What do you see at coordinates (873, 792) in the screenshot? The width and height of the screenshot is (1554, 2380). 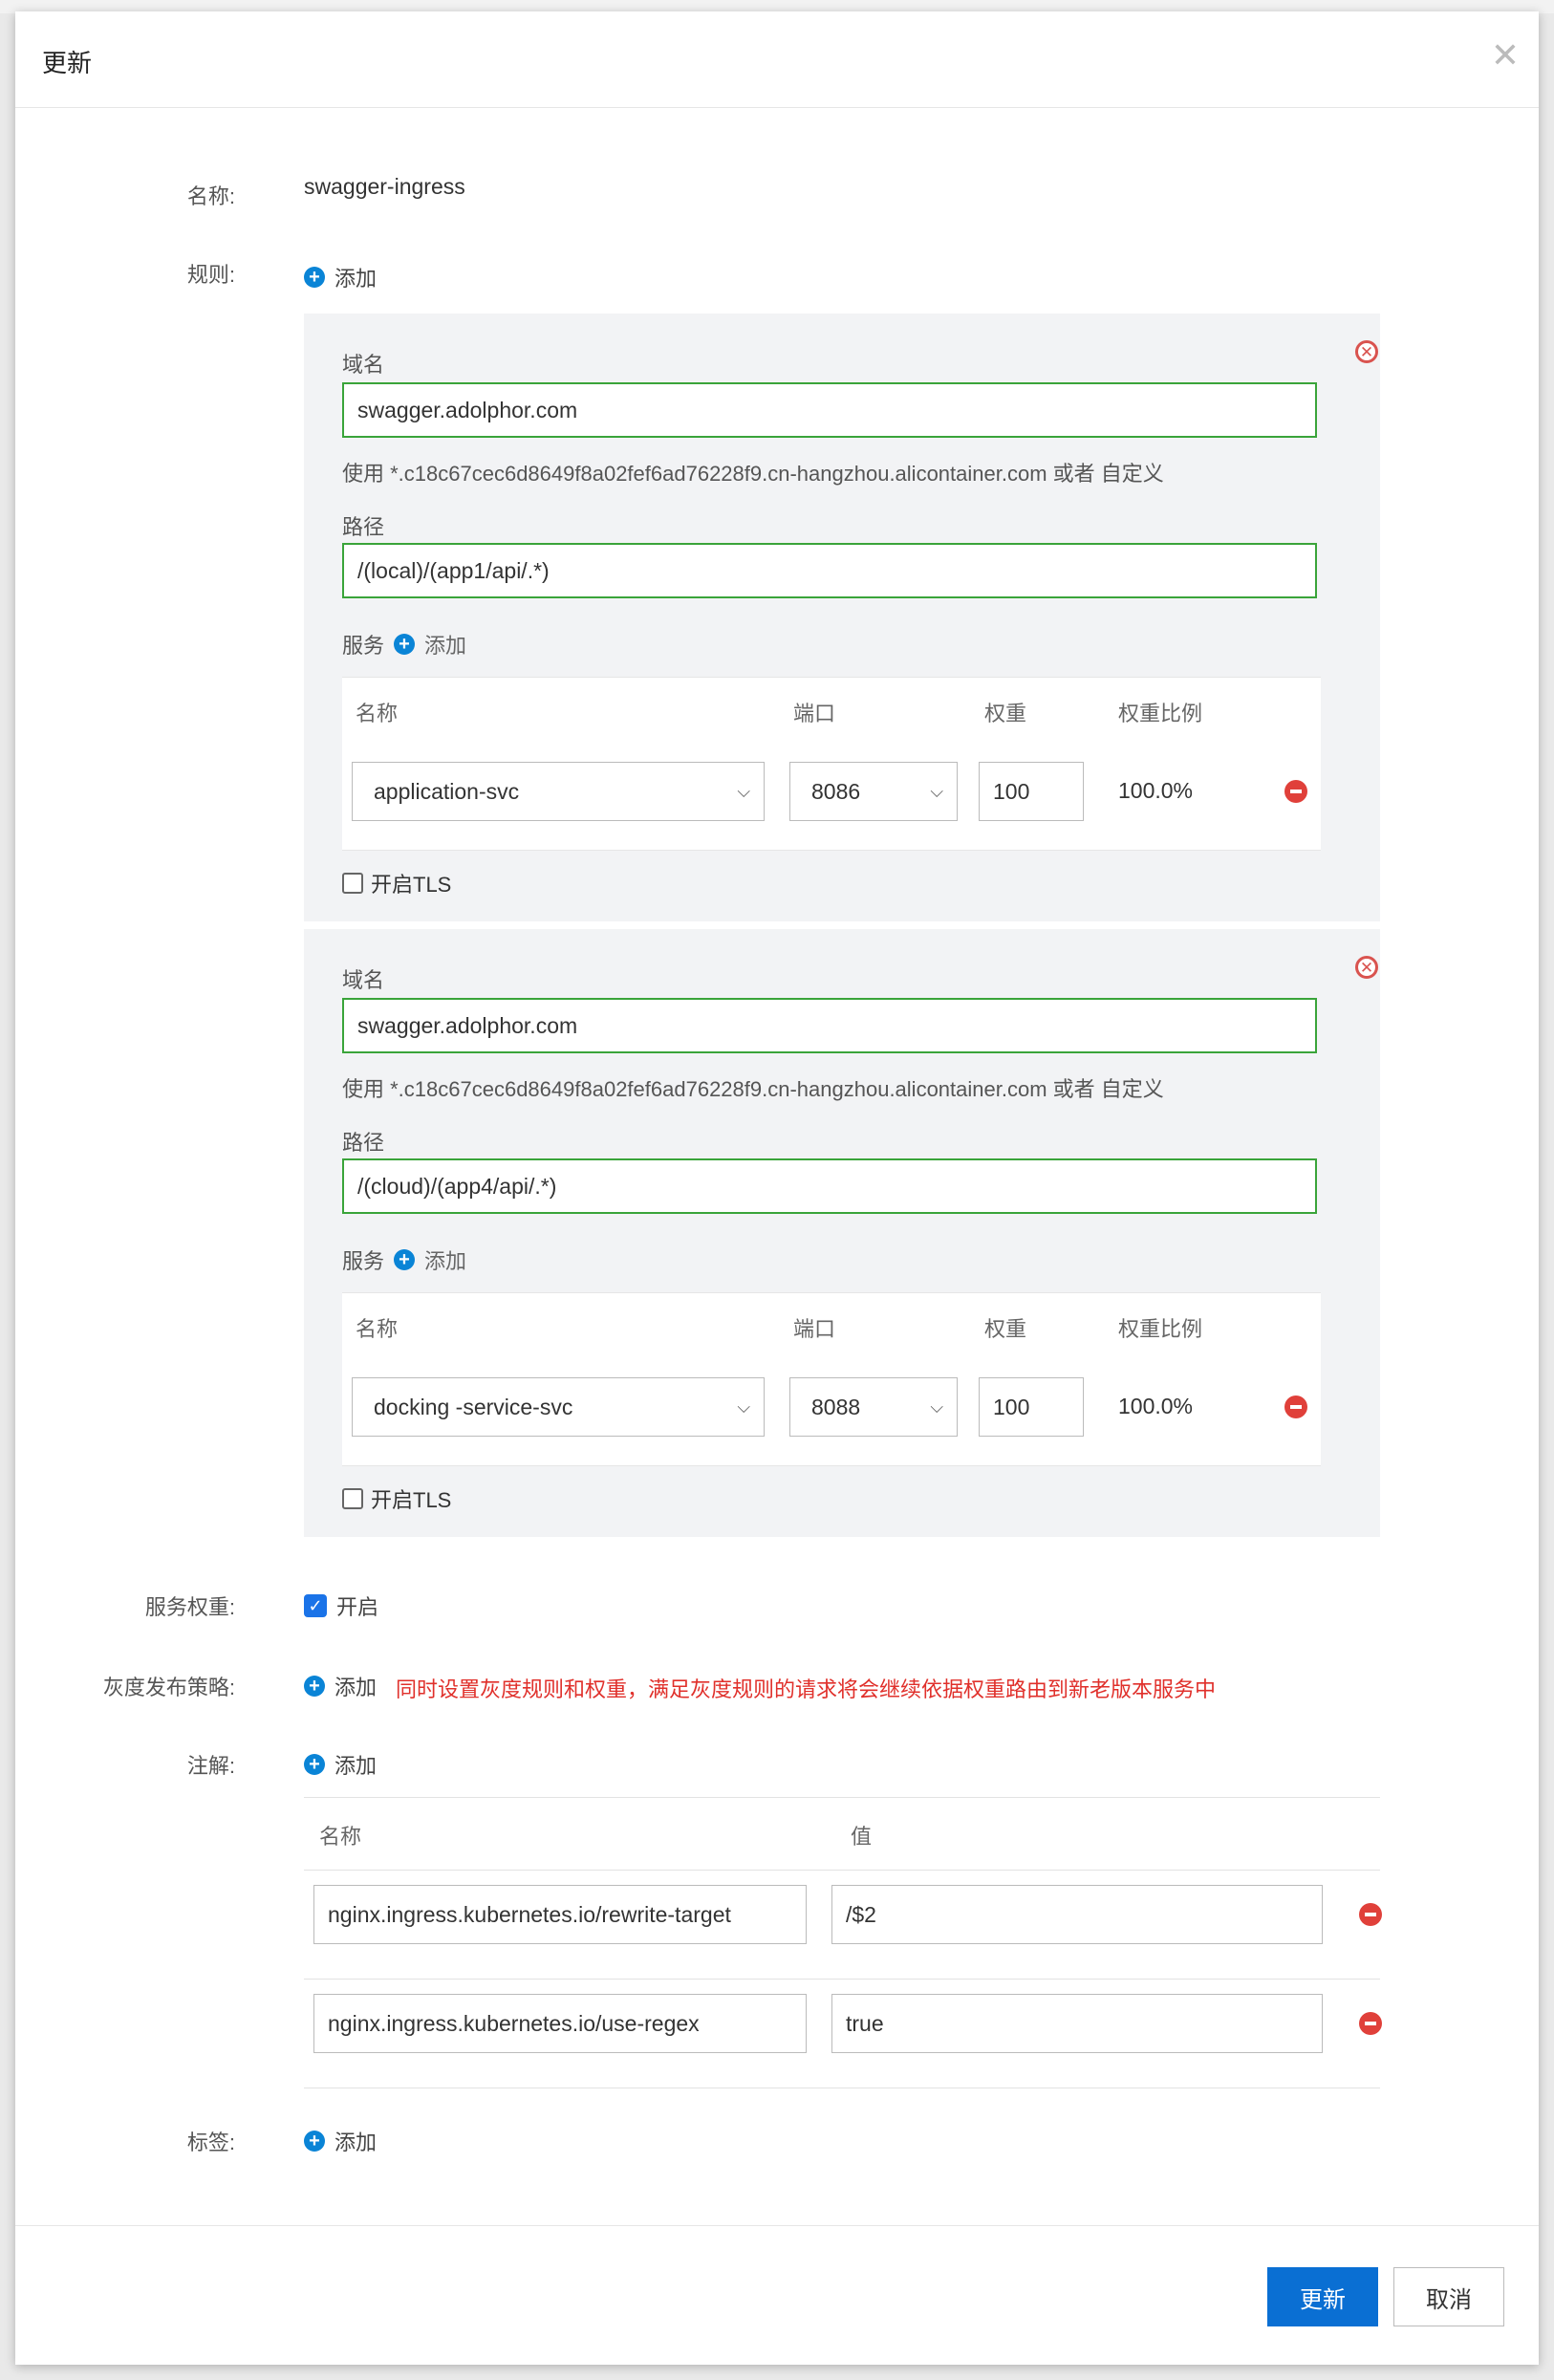 I see `service-port-select: 8086 ⌵` at bounding box center [873, 792].